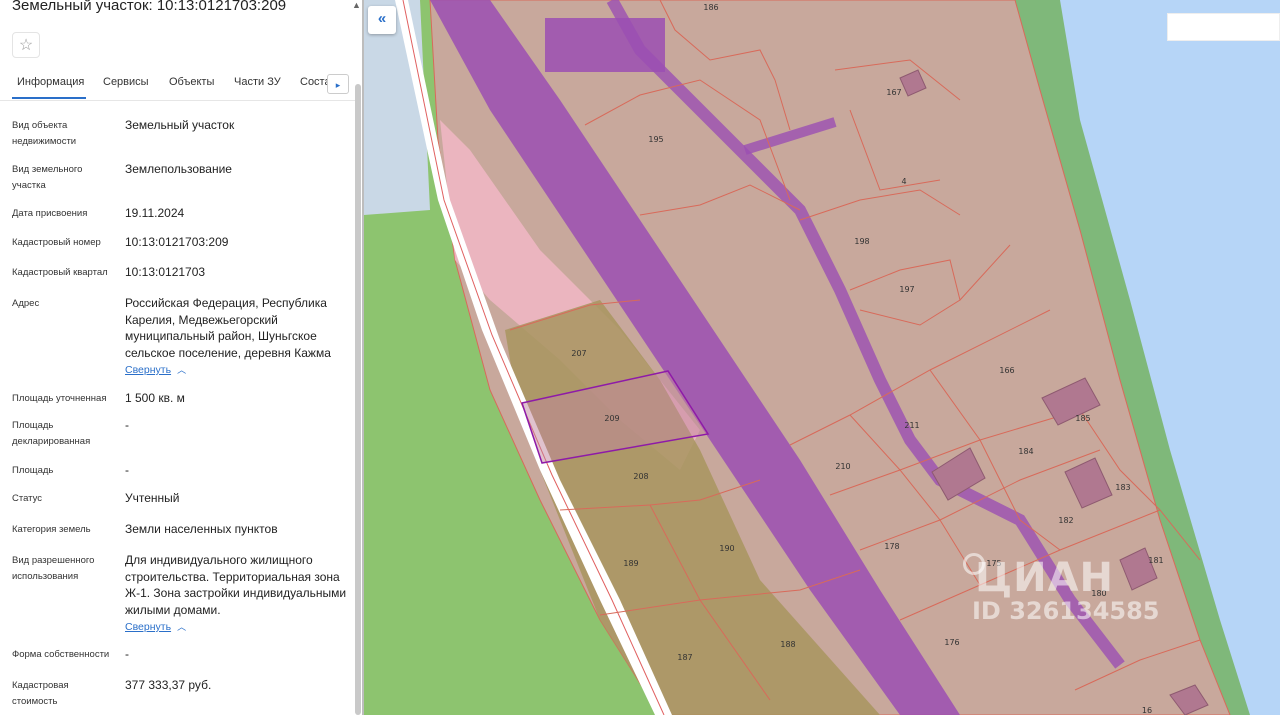 The height and width of the screenshot is (715, 1280). What do you see at coordinates (149, 7) in the screenshot?
I see `page-title: Земельный участок: 10:13:0121703:209` at bounding box center [149, 7].